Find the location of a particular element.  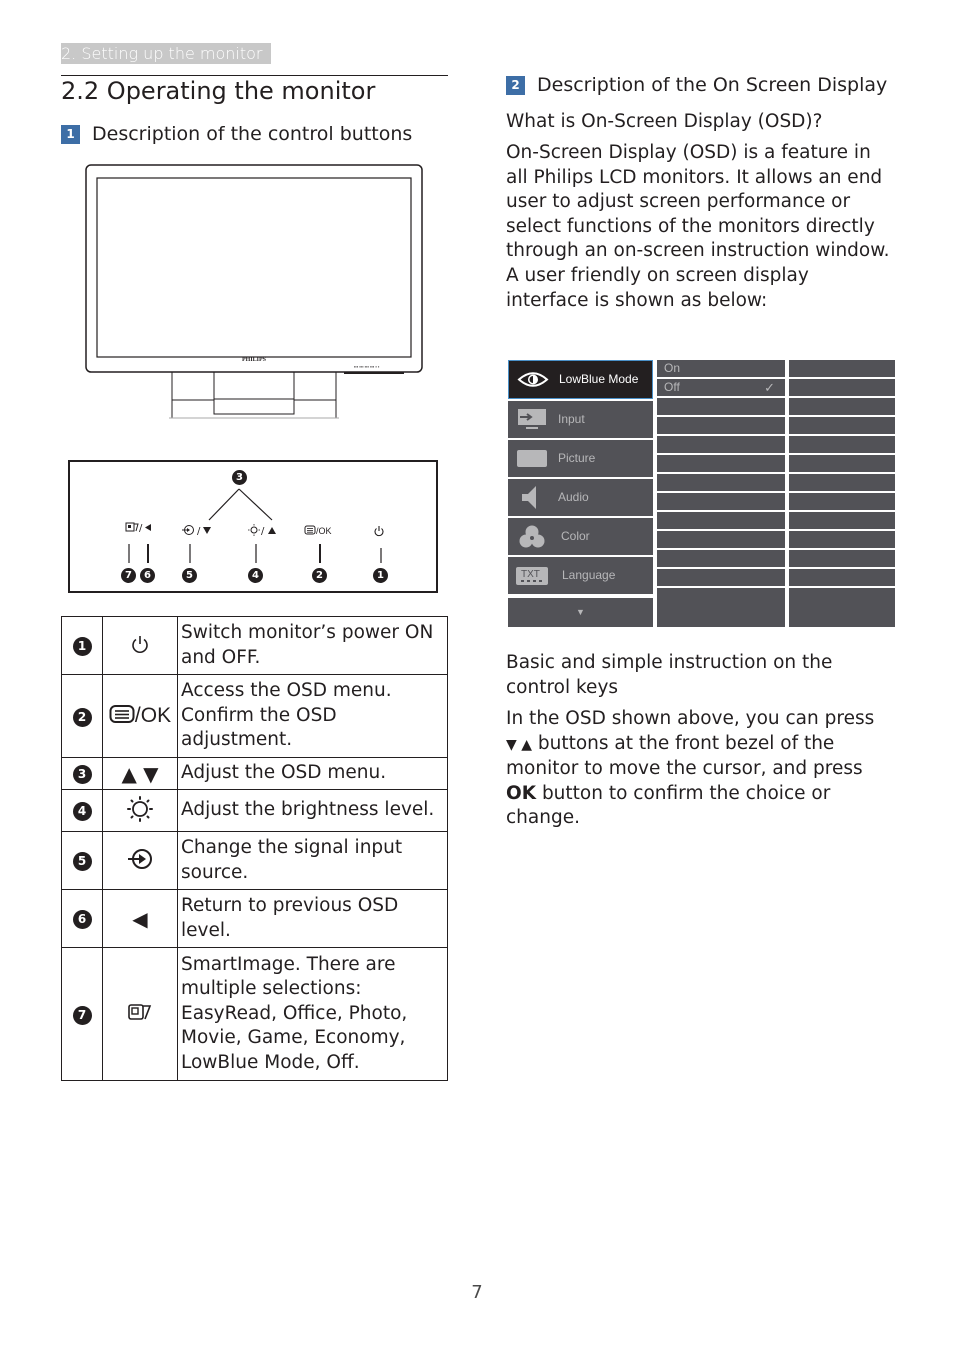

row-number: 6 is located at coordinates (82, 919).